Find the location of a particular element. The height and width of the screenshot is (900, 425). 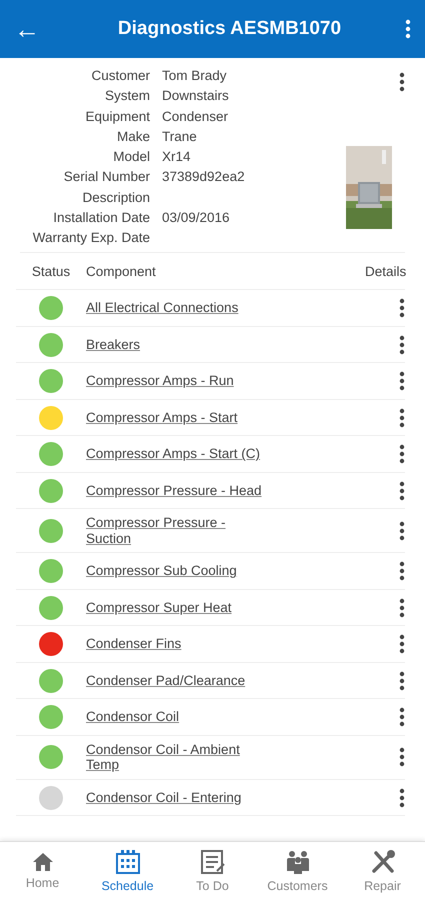

component-link: Compressor Amps - Start is located at coordinates (176, 418).